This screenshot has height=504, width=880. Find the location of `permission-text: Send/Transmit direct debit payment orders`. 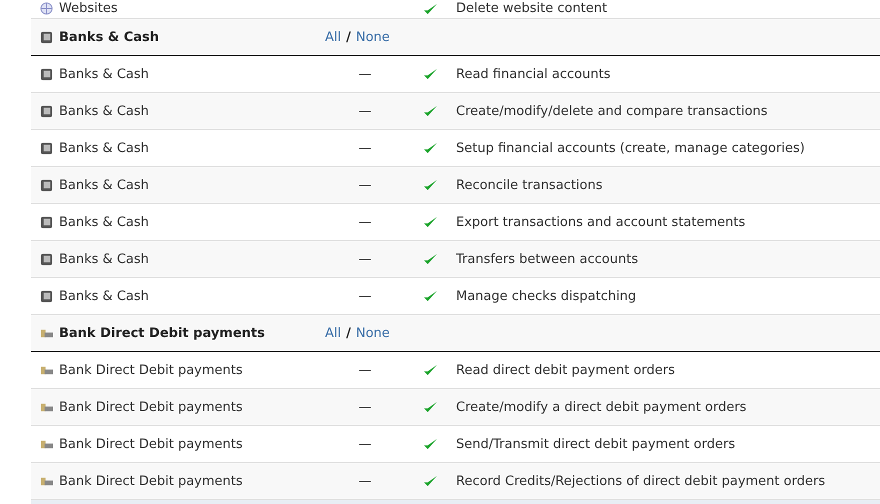

permission-text: Send/Transmit direct debit payment orders is located at coordinates (596, 444).